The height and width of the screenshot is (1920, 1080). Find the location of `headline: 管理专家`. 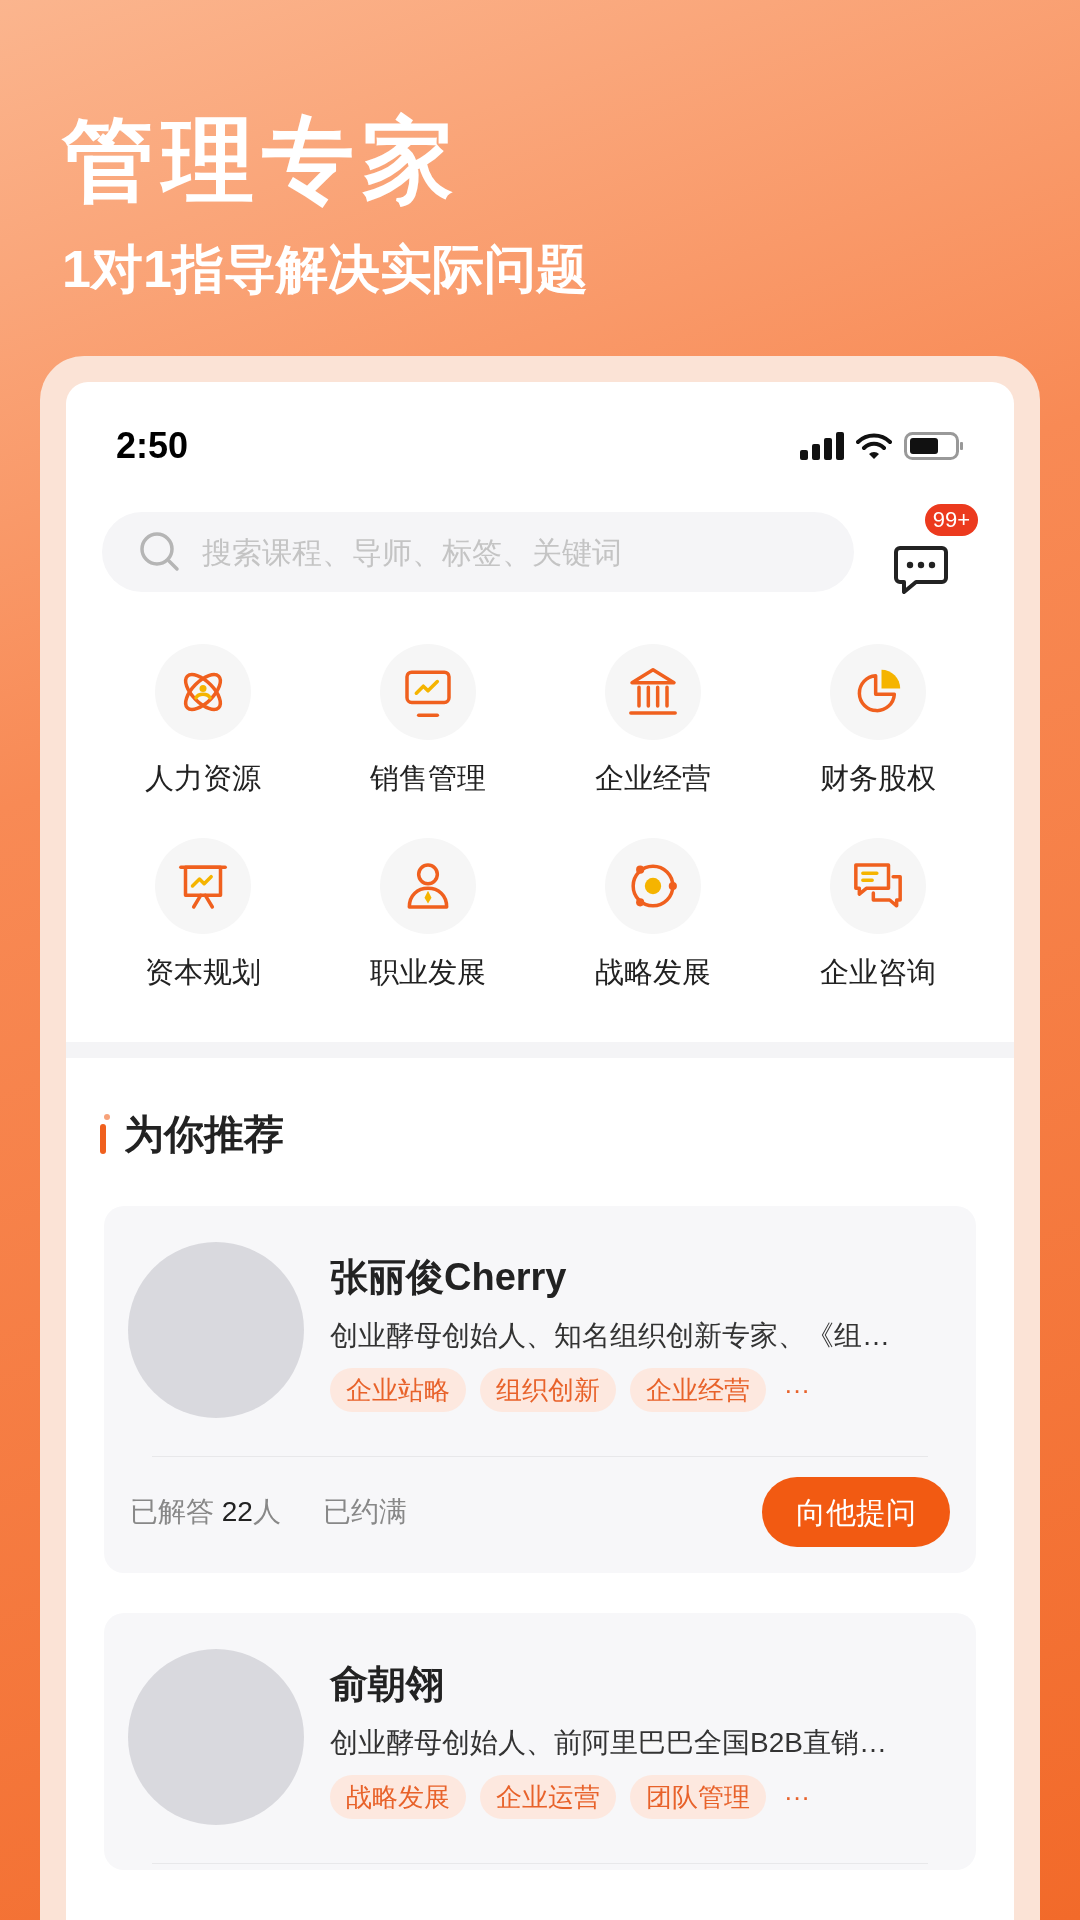

headline: 管理专家 is located at coordinates (262, 160).